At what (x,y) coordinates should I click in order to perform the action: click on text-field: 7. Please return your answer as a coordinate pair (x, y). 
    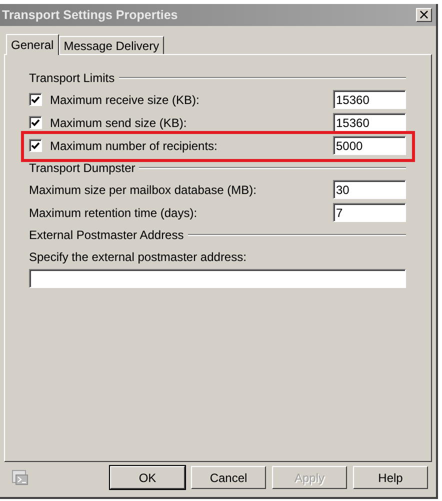
    Looking at the image, I should click on (369, 212).